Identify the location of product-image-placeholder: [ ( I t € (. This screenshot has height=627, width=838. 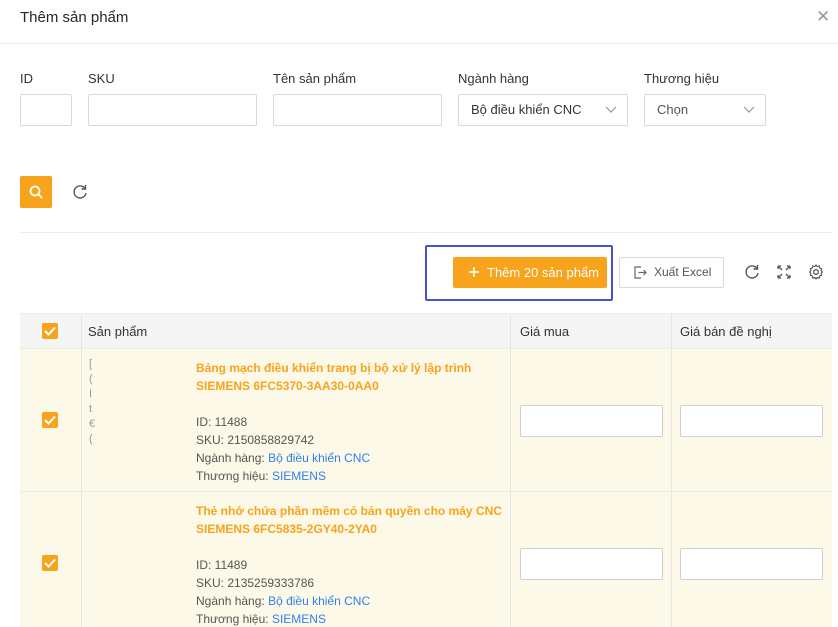
(92, 401).